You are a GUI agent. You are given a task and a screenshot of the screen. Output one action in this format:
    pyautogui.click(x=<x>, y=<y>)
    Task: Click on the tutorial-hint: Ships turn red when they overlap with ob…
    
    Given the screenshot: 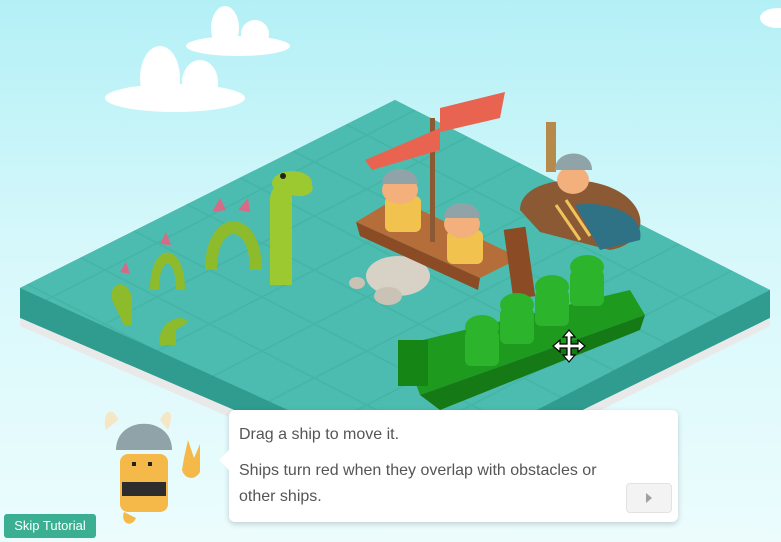 What is the action you would take?
    pyautogui.click(x=418, y=483)
    